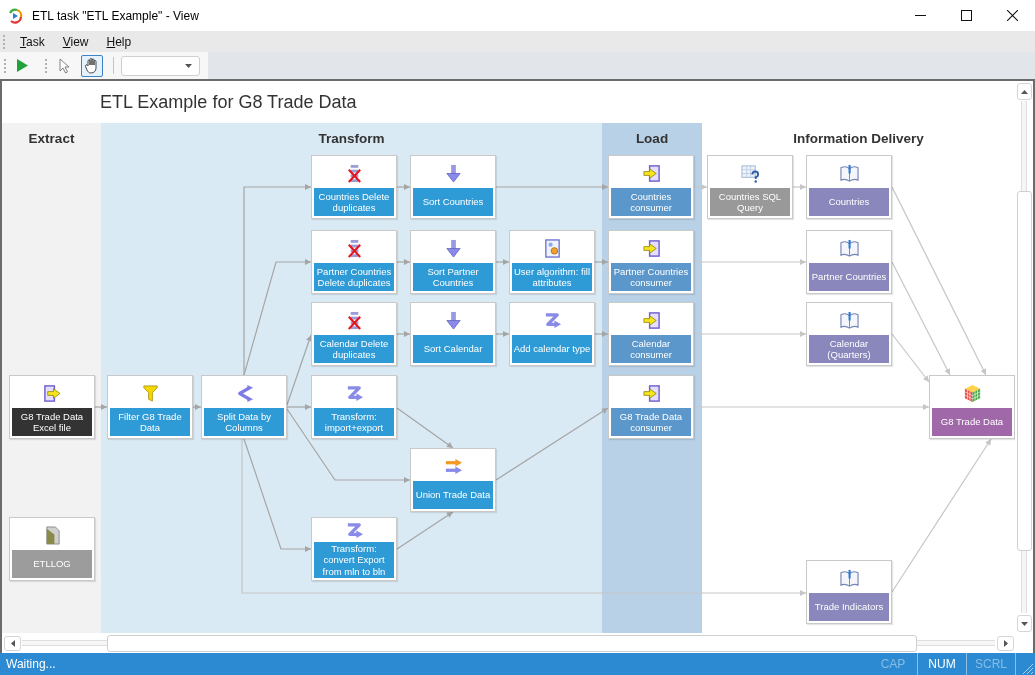 This screenshot has width=1035, height=675. I want to click on resize-grip-icon, so click(1027, 668).